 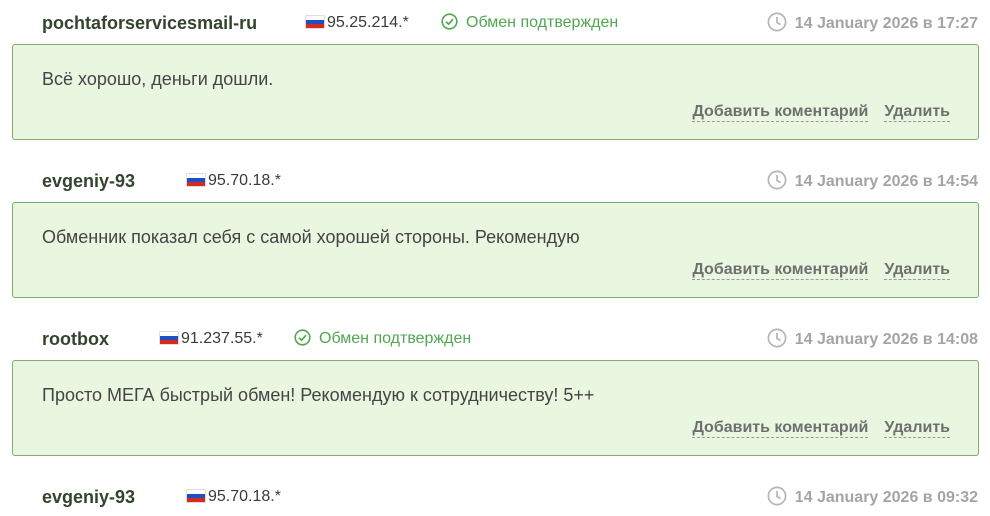 I want to click on review-ip: 95.25.214.*, so click(x=357, y=23).